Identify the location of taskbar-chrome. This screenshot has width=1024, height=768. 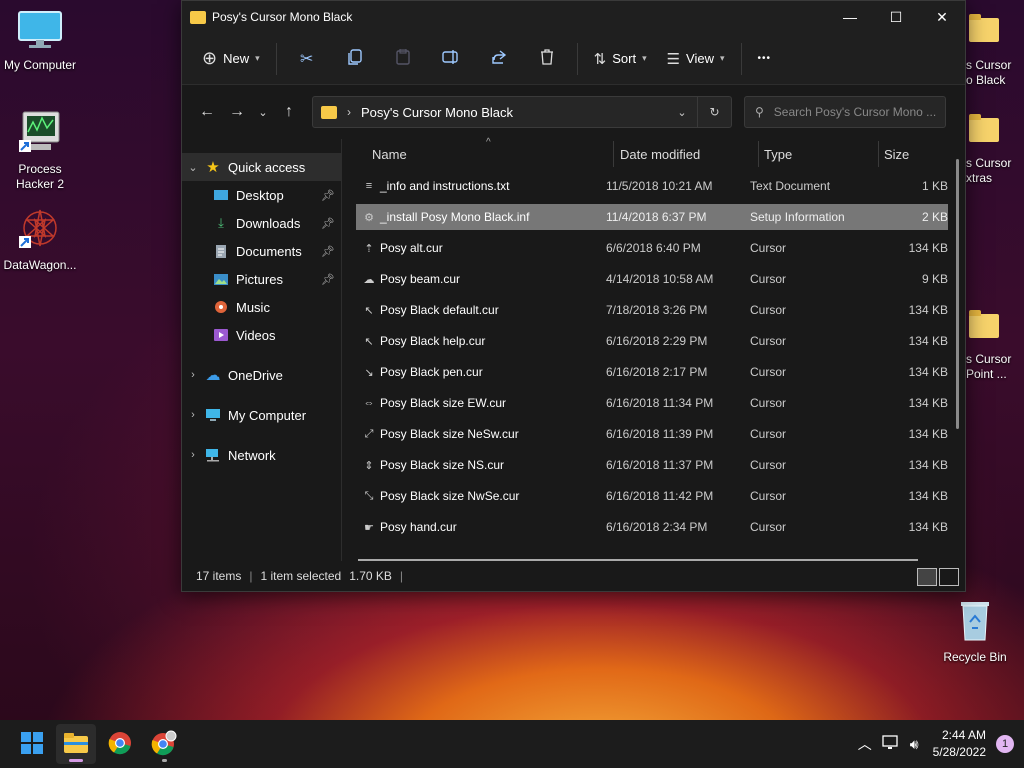
(120, 744).